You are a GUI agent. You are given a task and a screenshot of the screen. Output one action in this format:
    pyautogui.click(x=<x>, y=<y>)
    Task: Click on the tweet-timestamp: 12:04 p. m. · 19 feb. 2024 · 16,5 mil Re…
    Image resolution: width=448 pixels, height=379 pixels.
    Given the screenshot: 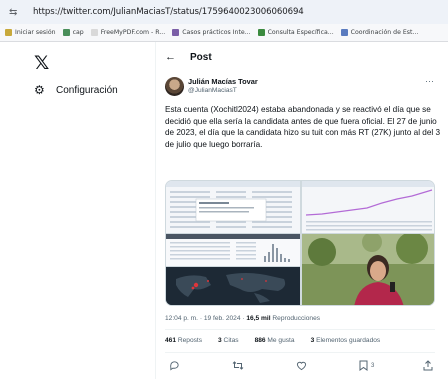 What is the action you would take?
    pyautogui.click(x=242, y=318)
    